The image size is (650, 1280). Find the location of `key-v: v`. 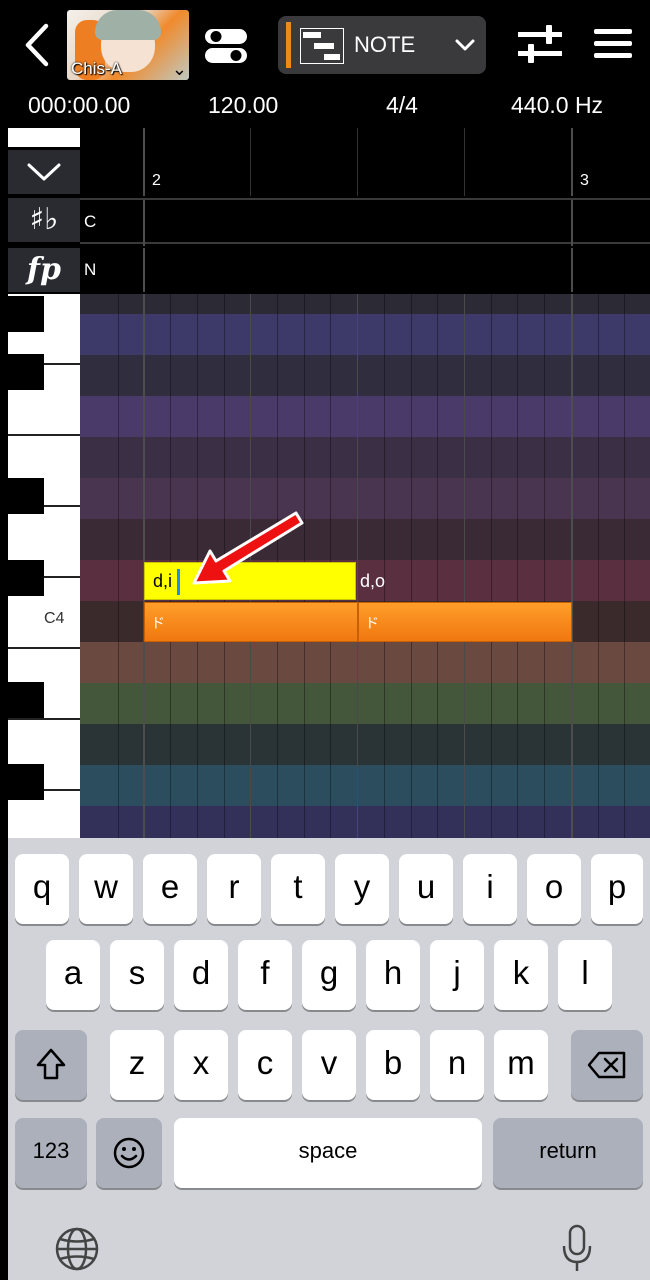

key-v: v is located at coordinates (329, 1065).